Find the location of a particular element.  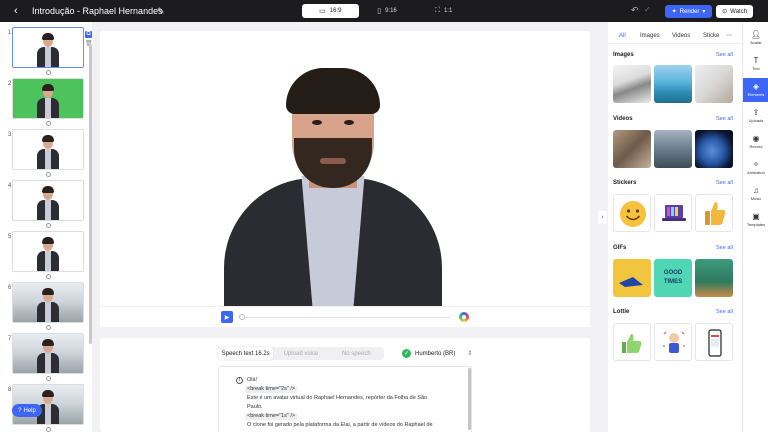

slide-item: 6 is located at coordinates (46, 307).